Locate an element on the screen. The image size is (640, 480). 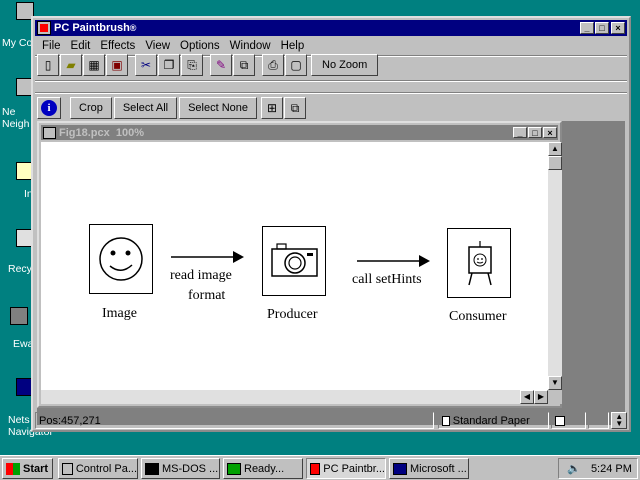
document-icon is located at coordinates (49, 132).